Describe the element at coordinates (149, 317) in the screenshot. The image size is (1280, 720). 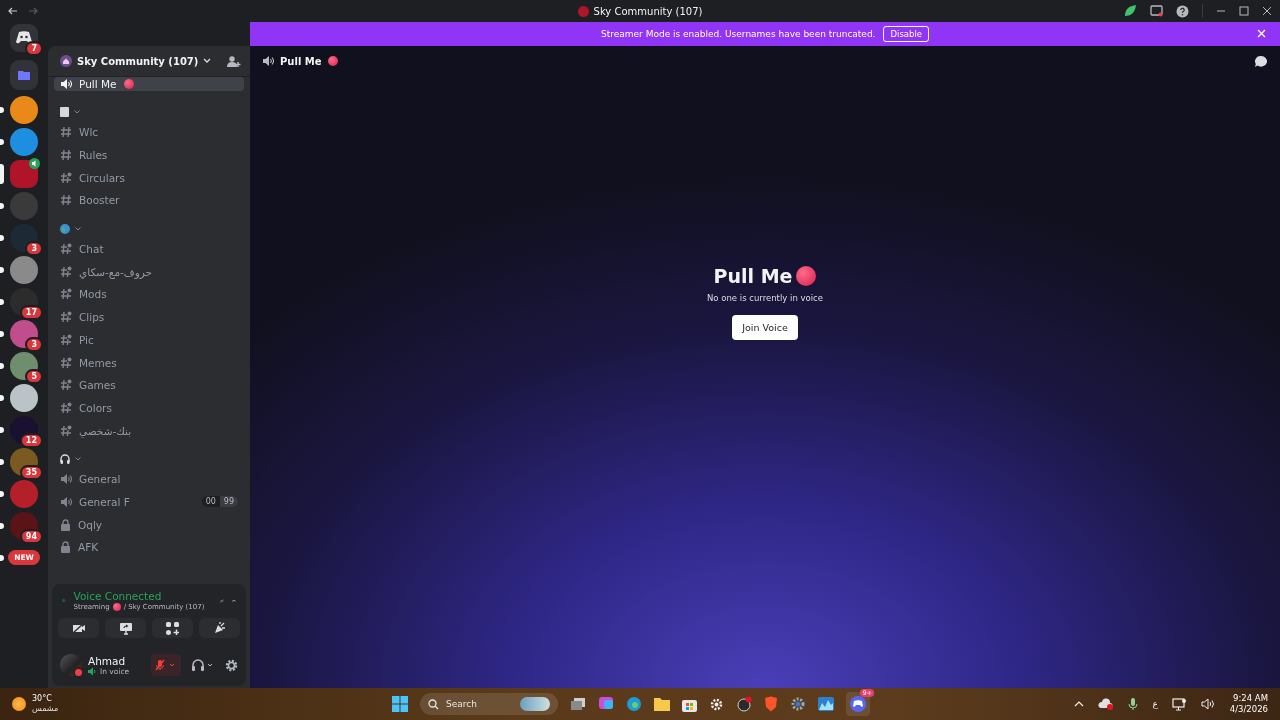
I see `channel-item: Clips` at that location.